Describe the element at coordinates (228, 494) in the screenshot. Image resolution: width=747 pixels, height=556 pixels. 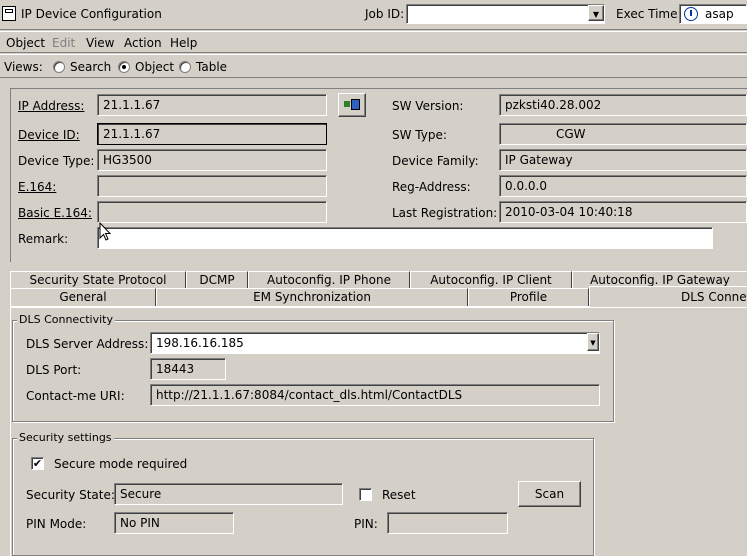
I see `security-state-field: Secure` at that location.